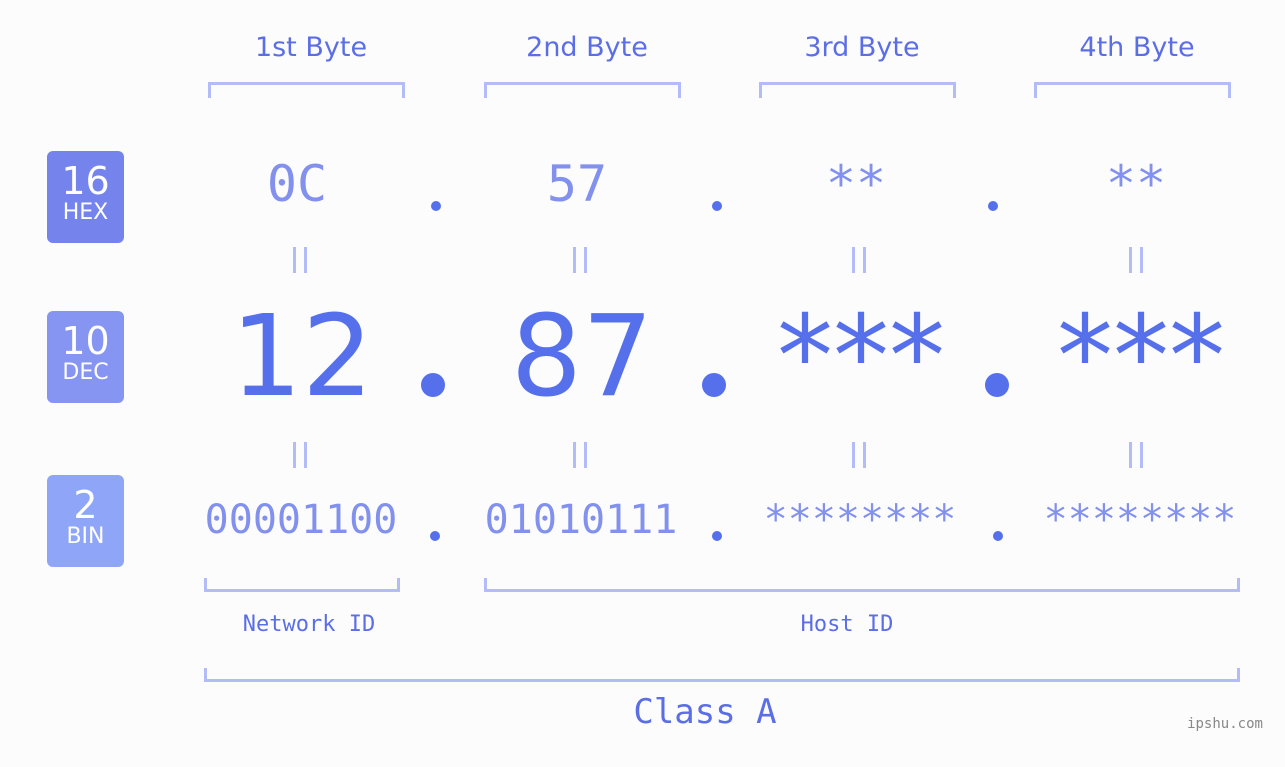  What do you see at coordinates (862, 585) in the screenshot?
I see `host-id-bracket` at bounding box center [862, 585].